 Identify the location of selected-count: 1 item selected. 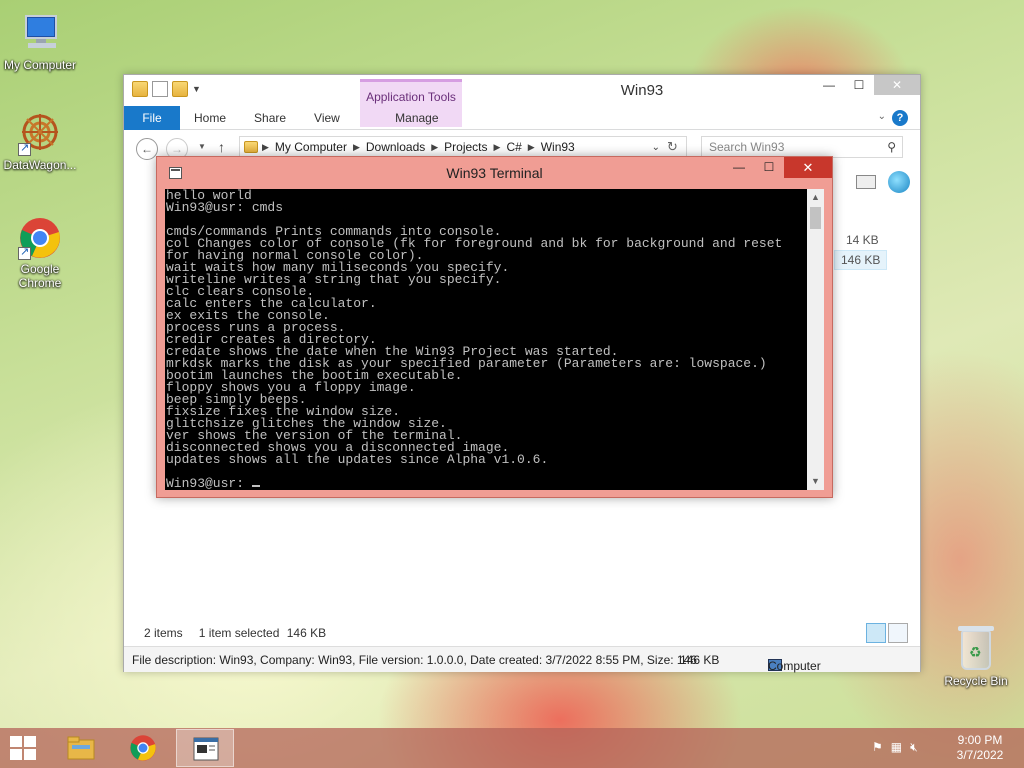
(239, 633).